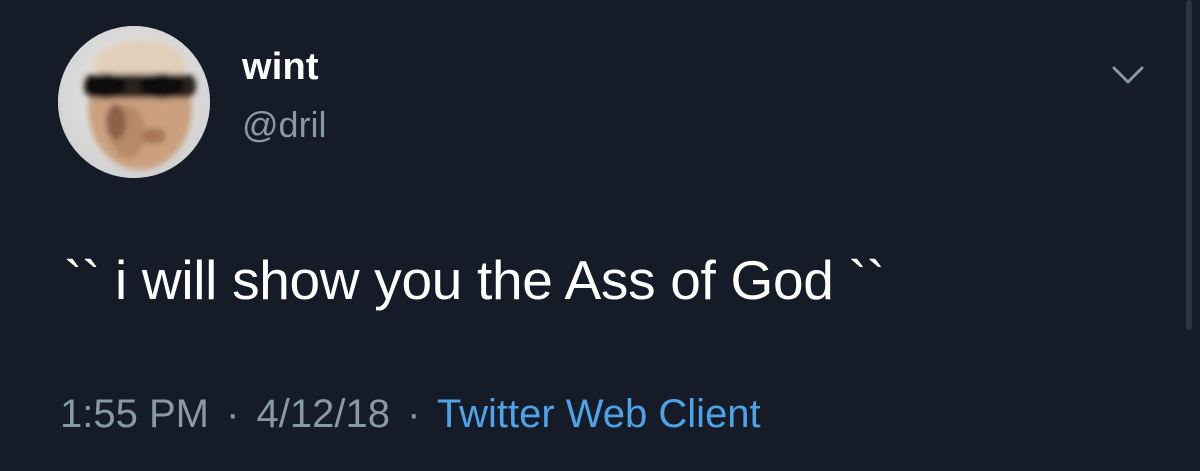 The width and height of the screenshot is (1200, 471). I want to click on tweet-meta: 1:55 PM · 4/12/18 · Twitter Web Client, so click(410, 414).